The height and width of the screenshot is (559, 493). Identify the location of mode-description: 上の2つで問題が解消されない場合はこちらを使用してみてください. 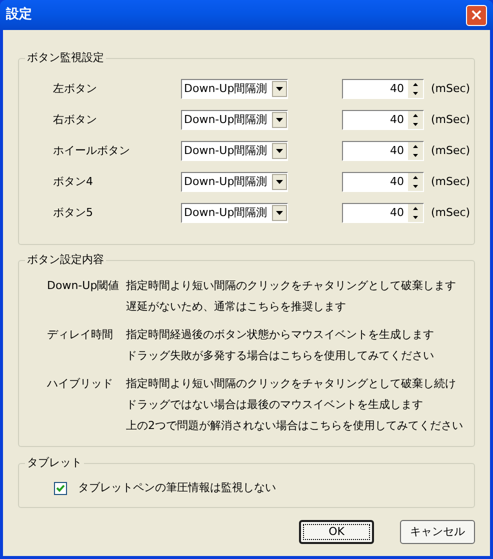
(294, 426).